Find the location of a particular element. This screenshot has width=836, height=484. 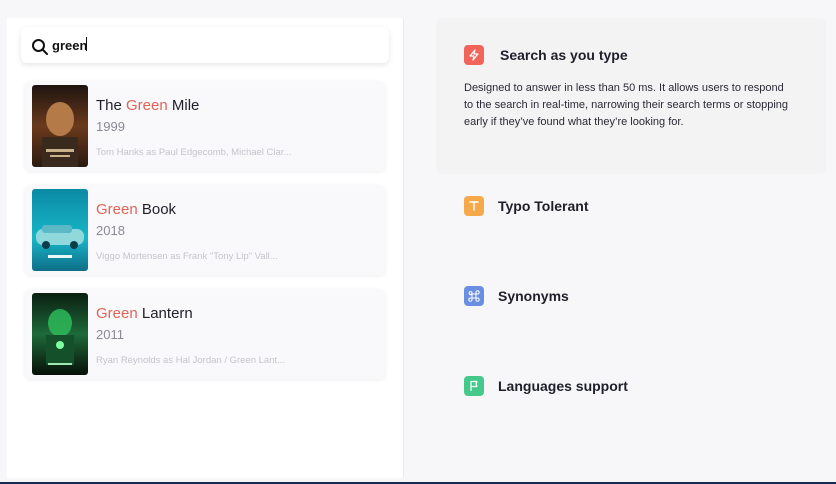

search-input is located at coordinates (212, 45).